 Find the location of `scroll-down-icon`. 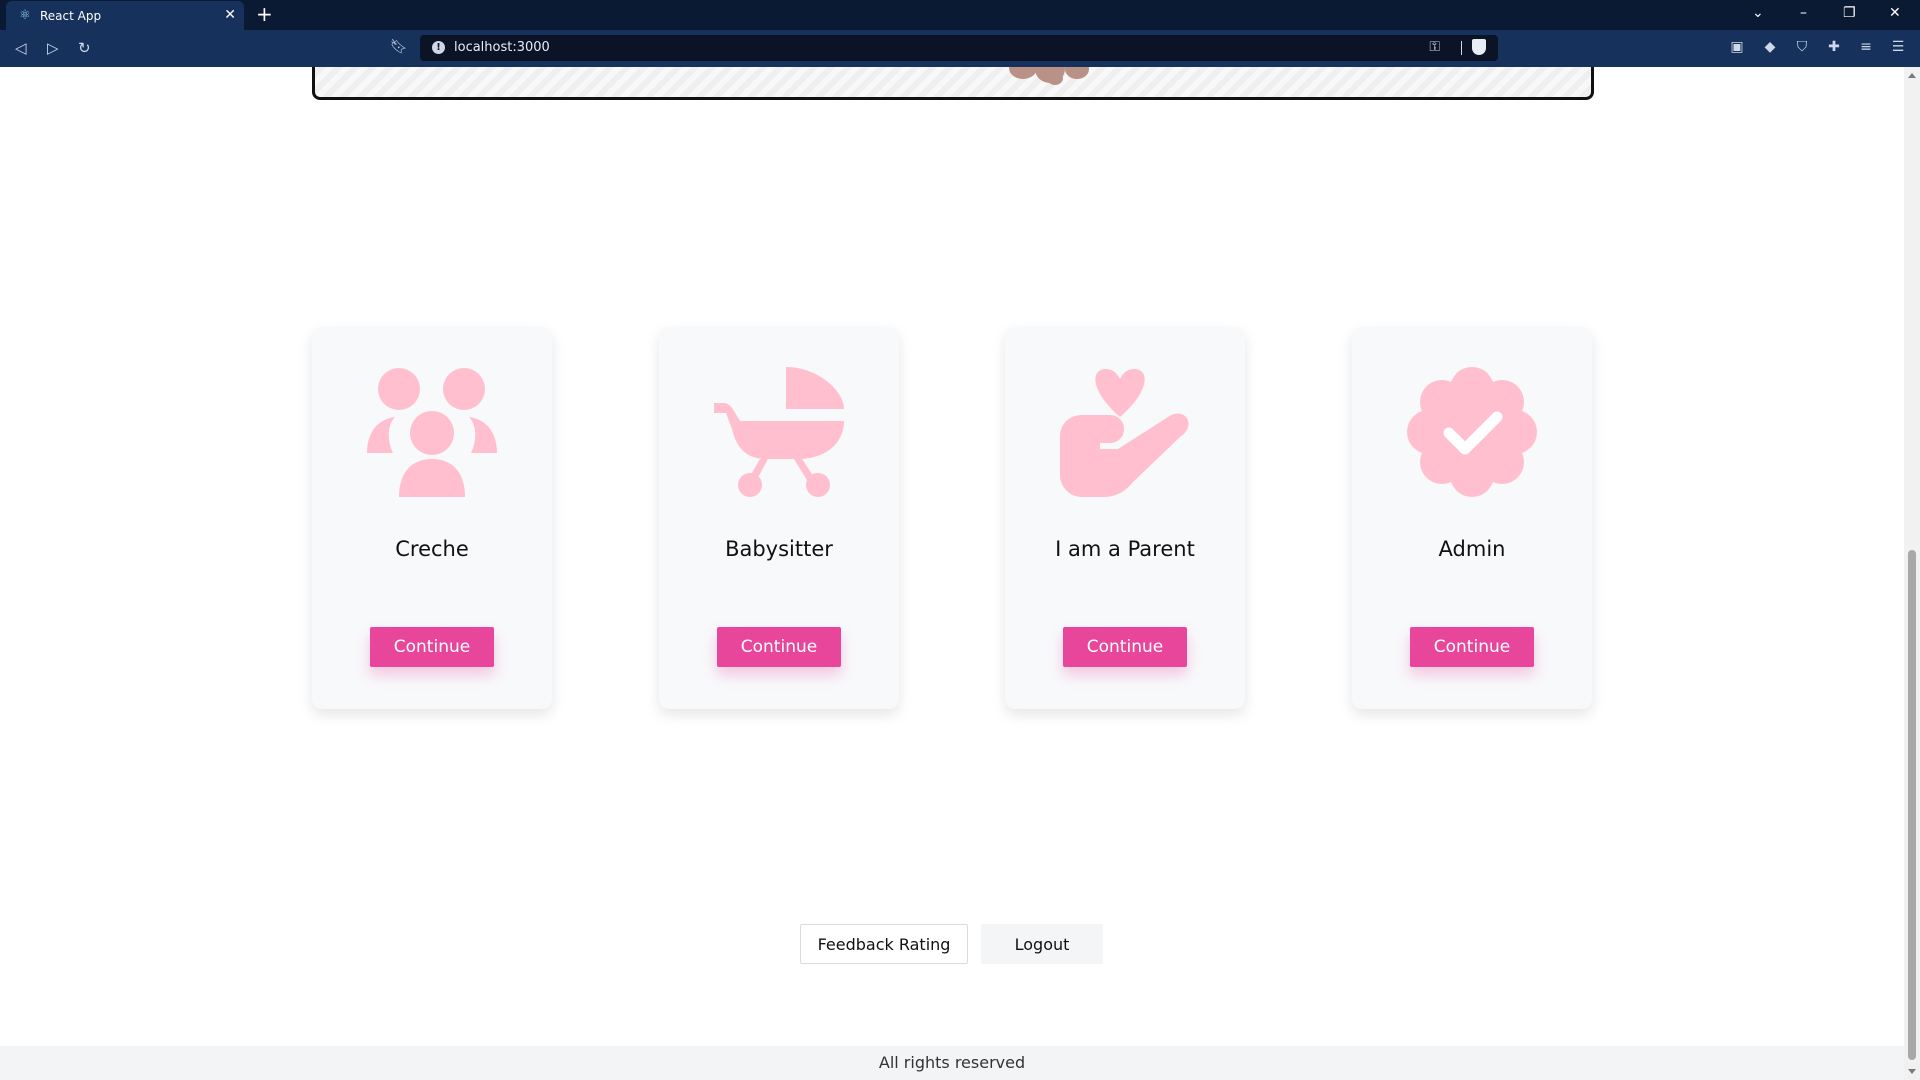

scroll-down-icon is located at coordinates (1912, 1071).